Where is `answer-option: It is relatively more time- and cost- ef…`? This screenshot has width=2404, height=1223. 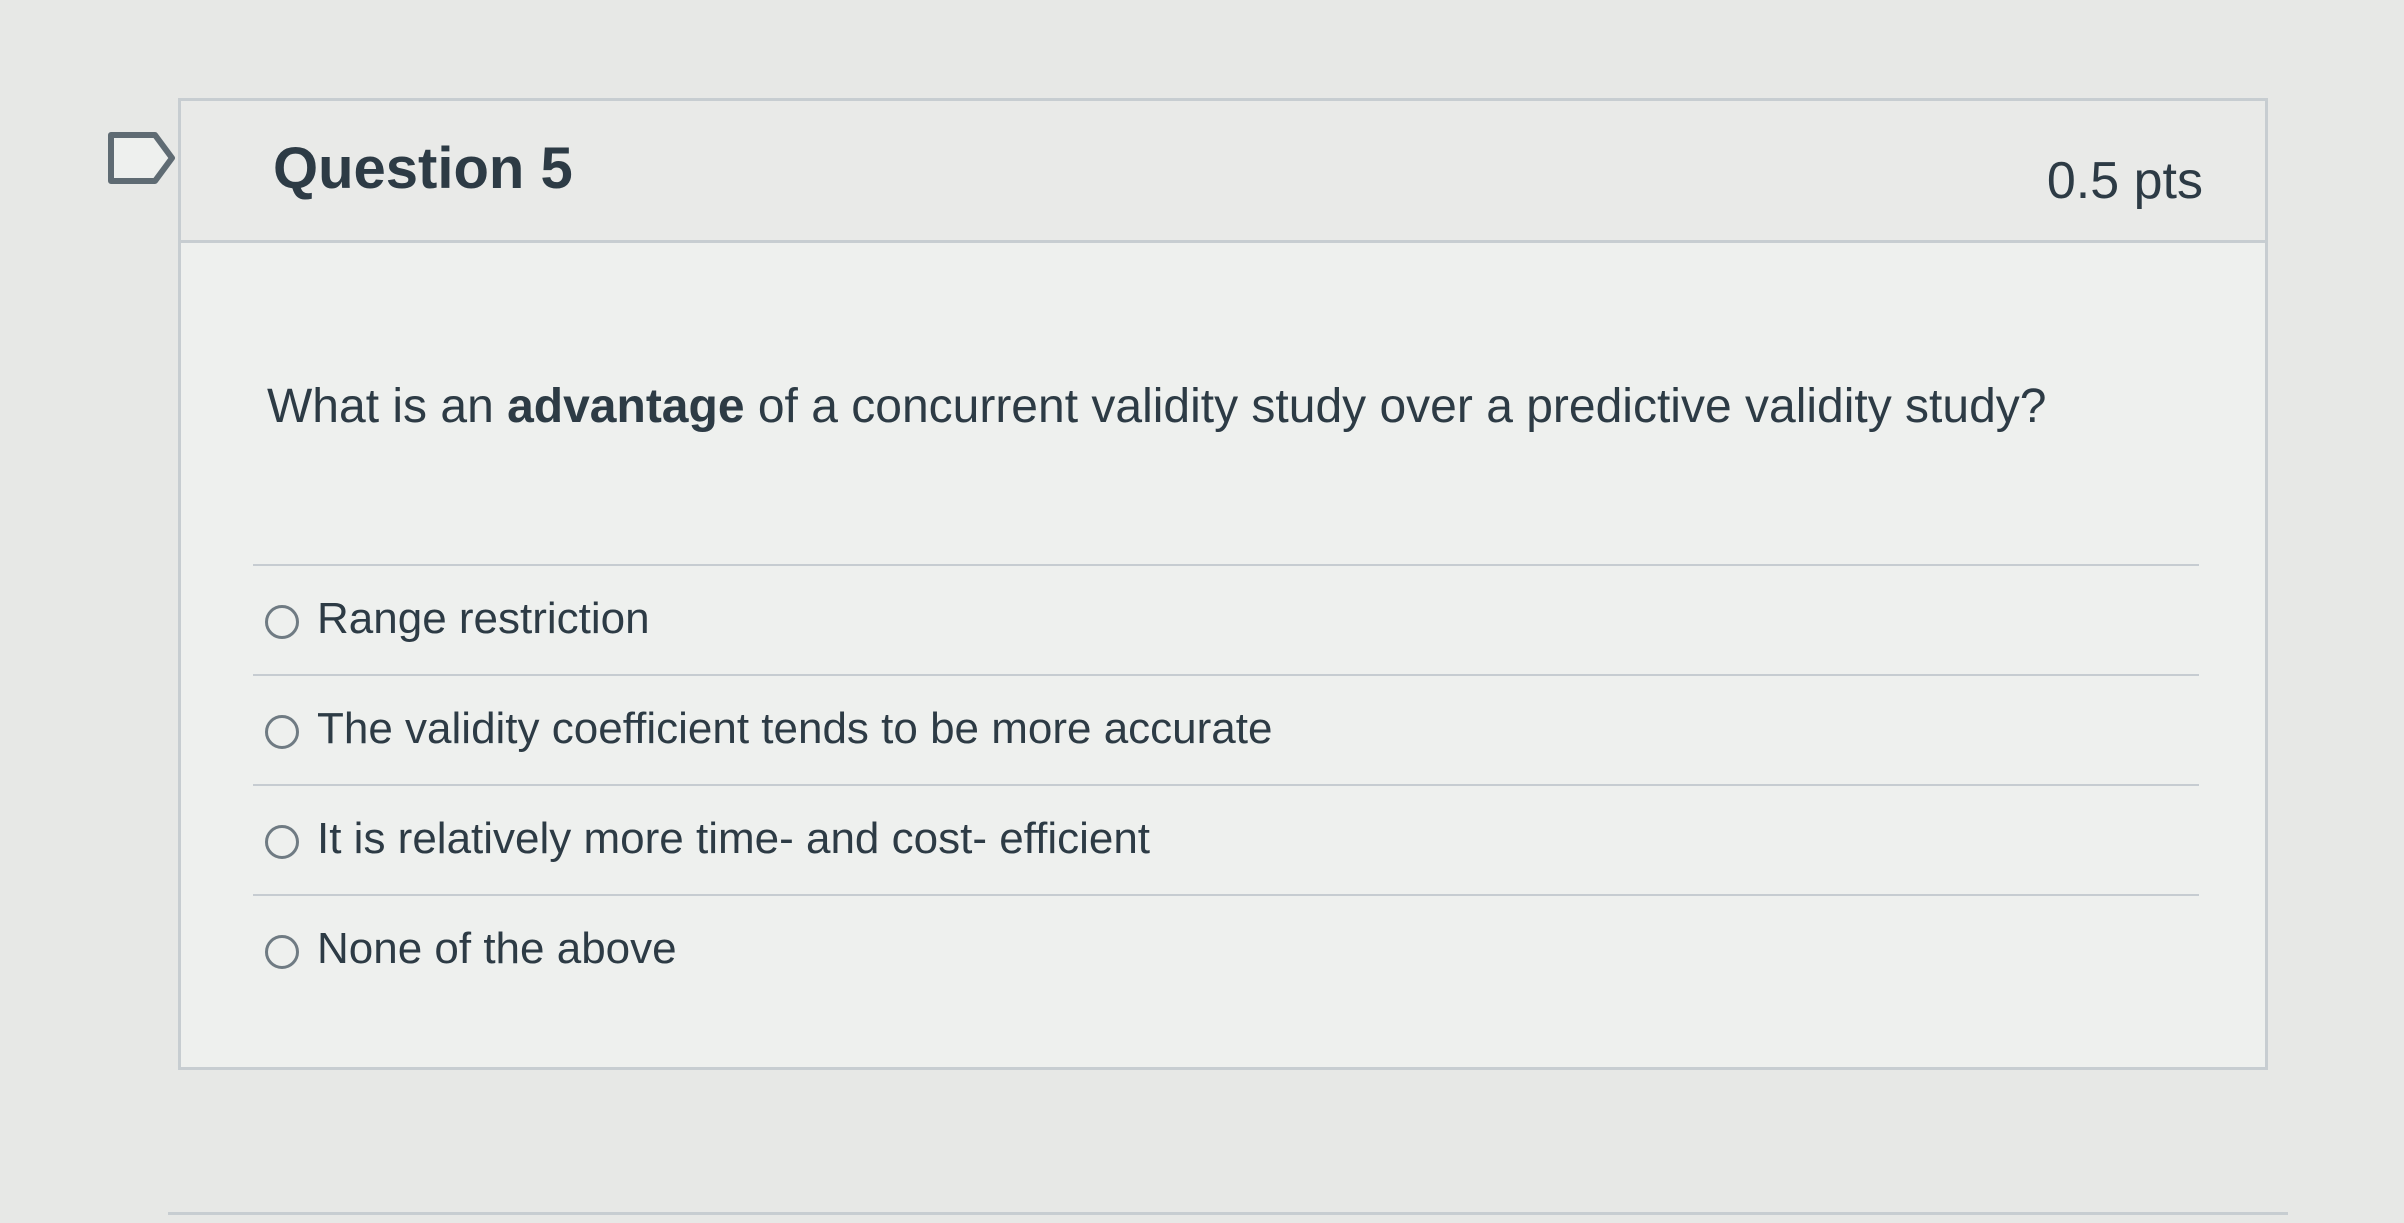
answer-option: It is relatively more time- and cost- ef… is located at coordinates (1226, 839).